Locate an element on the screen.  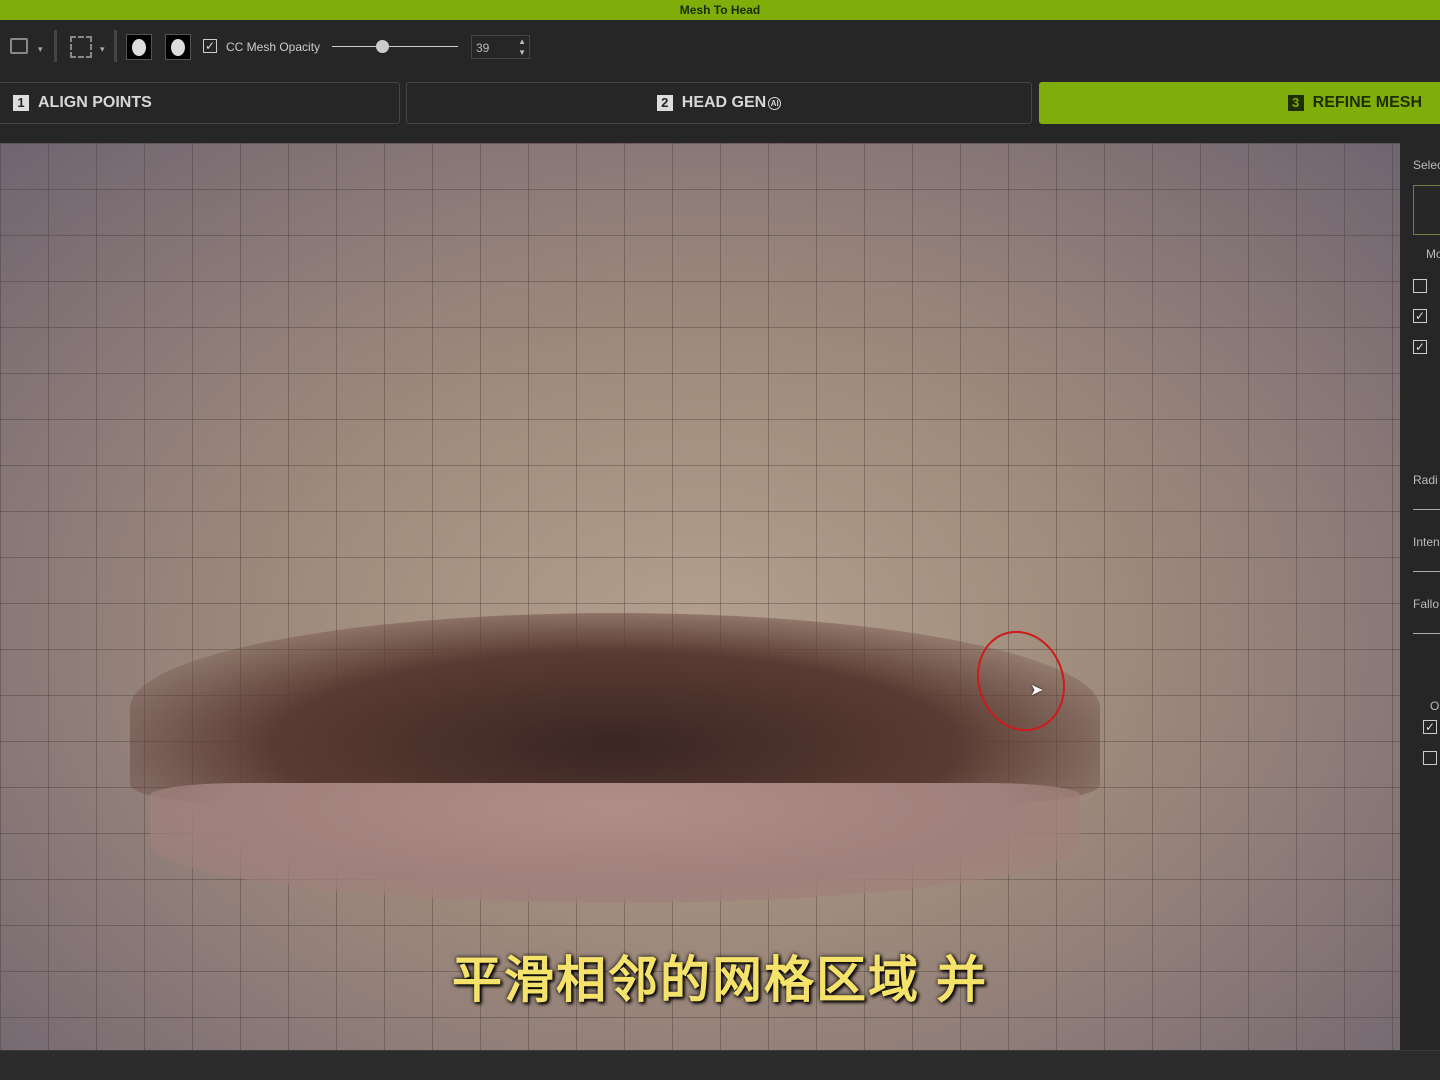
step-number: 1 is located at coordinates (21, 103).